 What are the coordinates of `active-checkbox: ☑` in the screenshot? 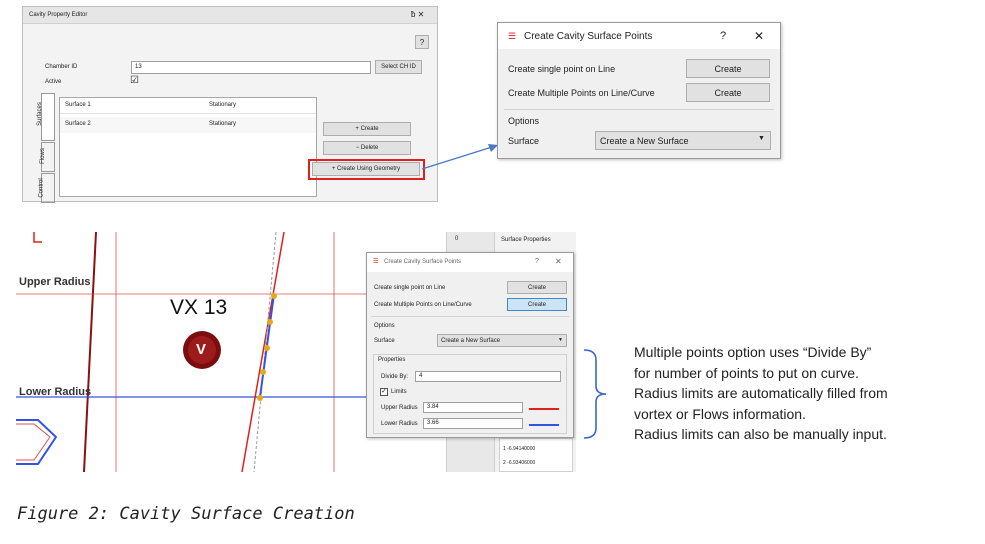 It's located at (134, 80).